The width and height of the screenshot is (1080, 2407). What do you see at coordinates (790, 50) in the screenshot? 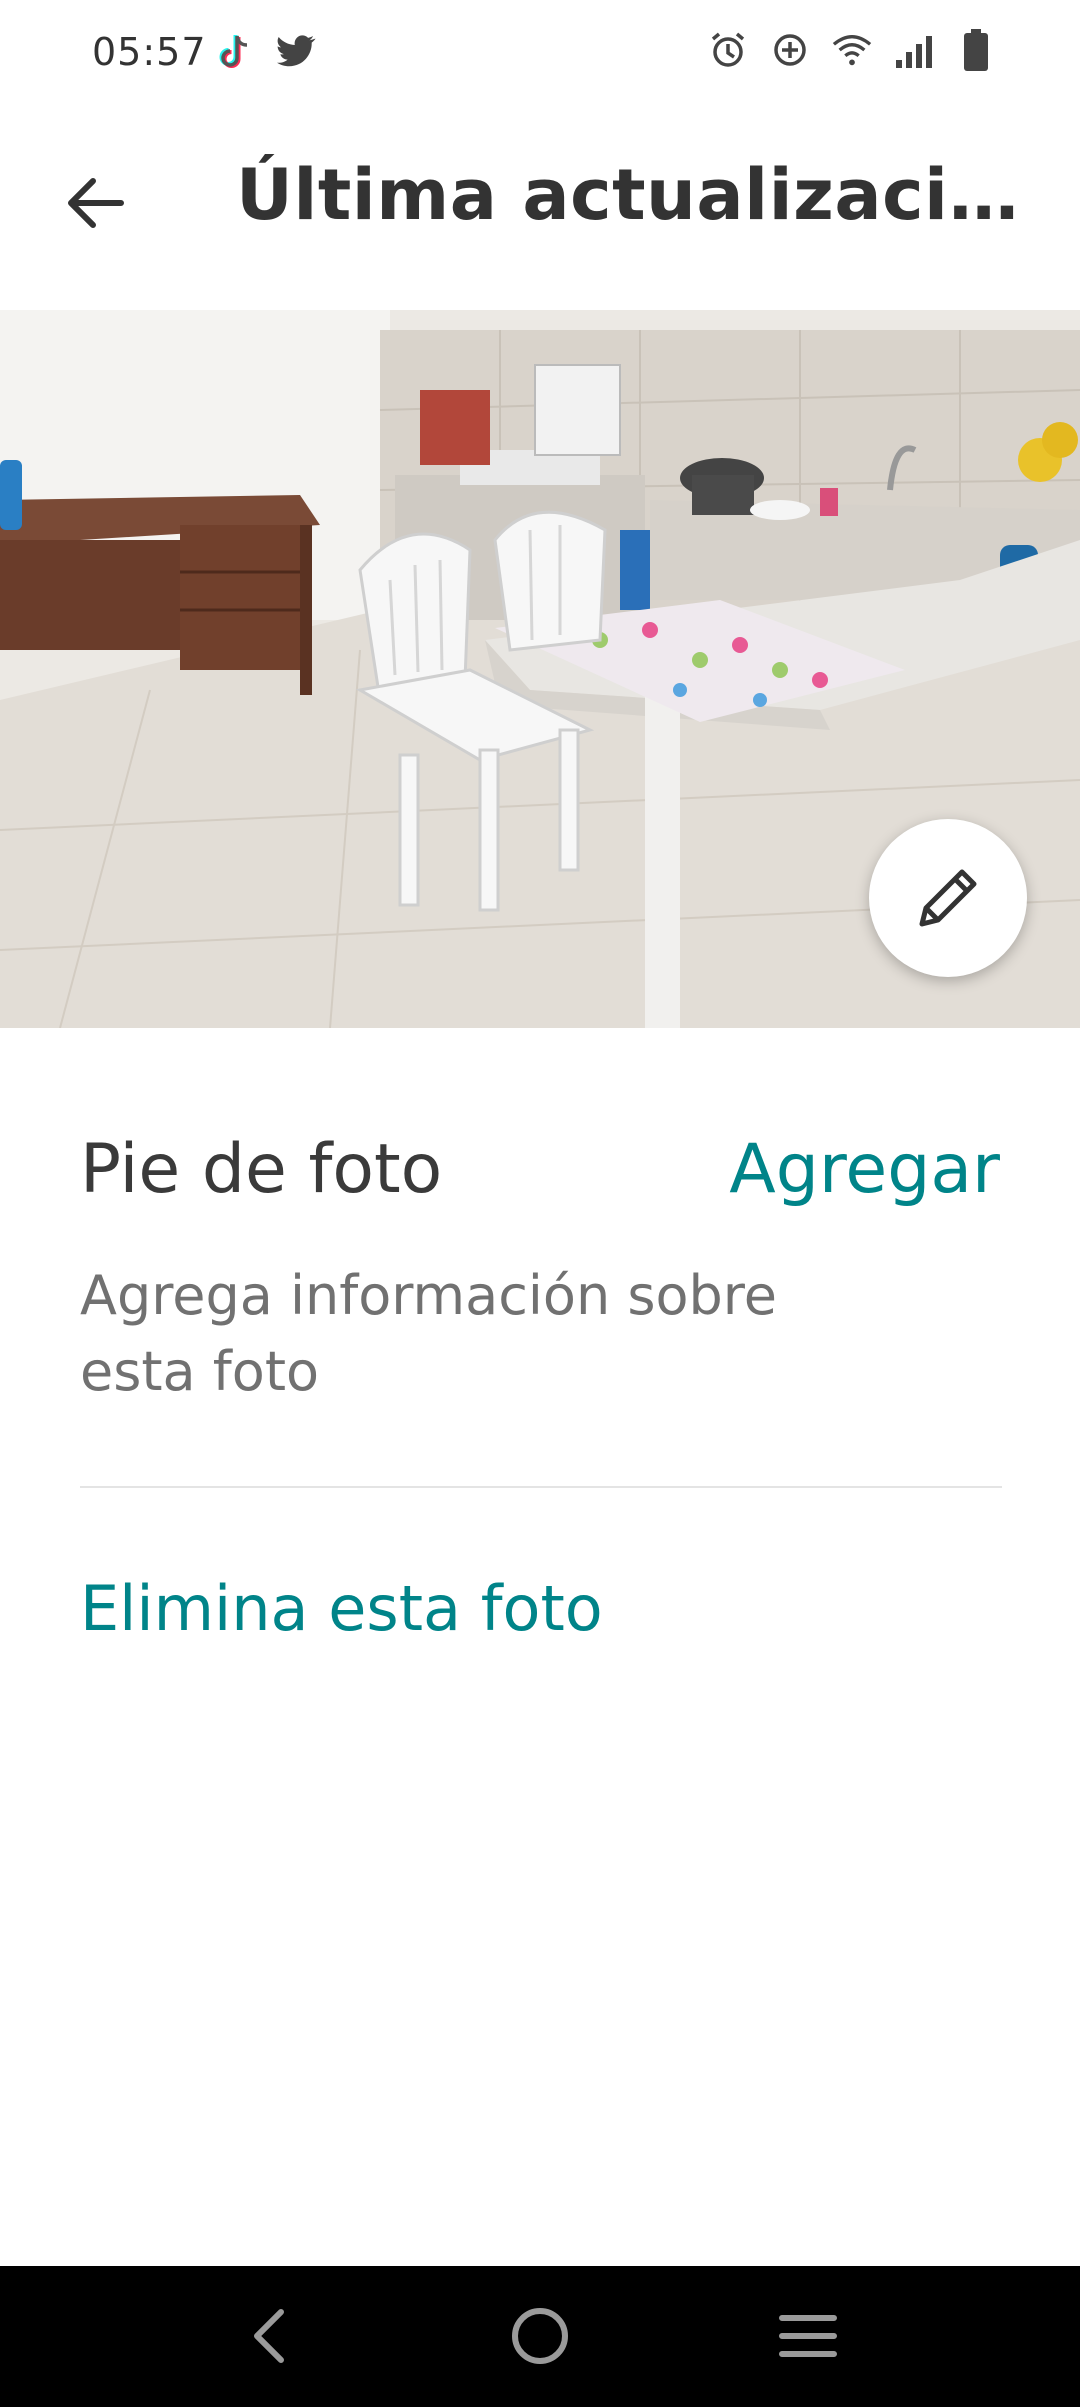
I see `data-saver-icon` at bounding box center [790, 50].